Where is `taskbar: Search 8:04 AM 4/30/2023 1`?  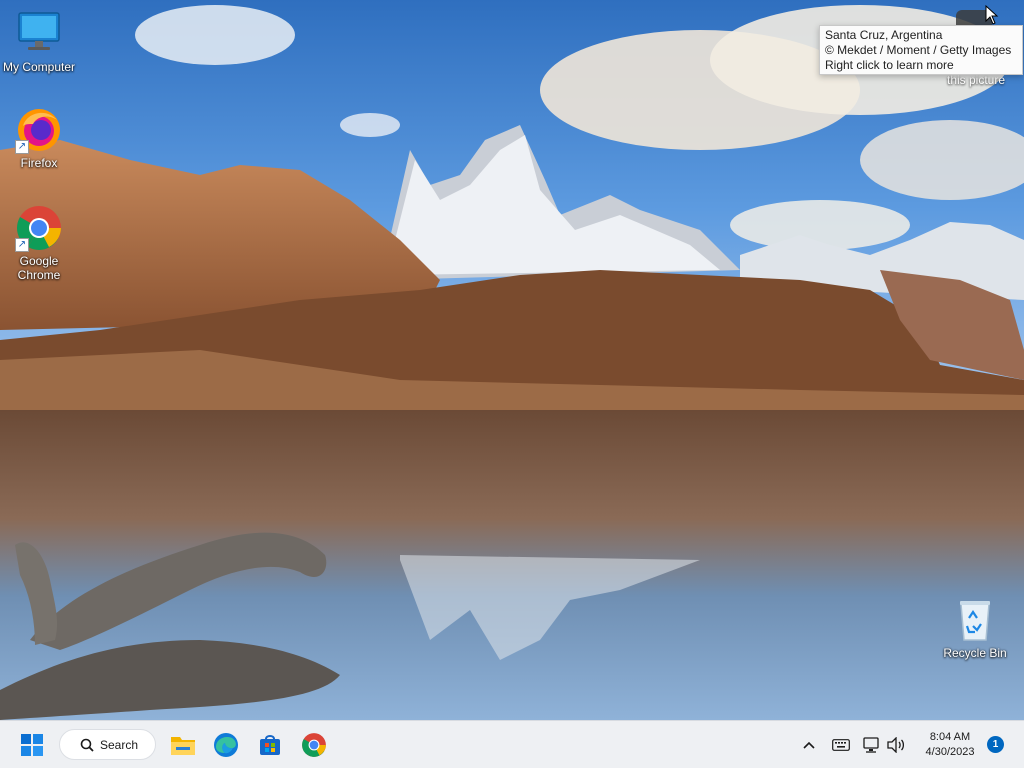
taskbar: Search 8:04 AM 4/30/2023 1 is located at coordinates (512, 744).